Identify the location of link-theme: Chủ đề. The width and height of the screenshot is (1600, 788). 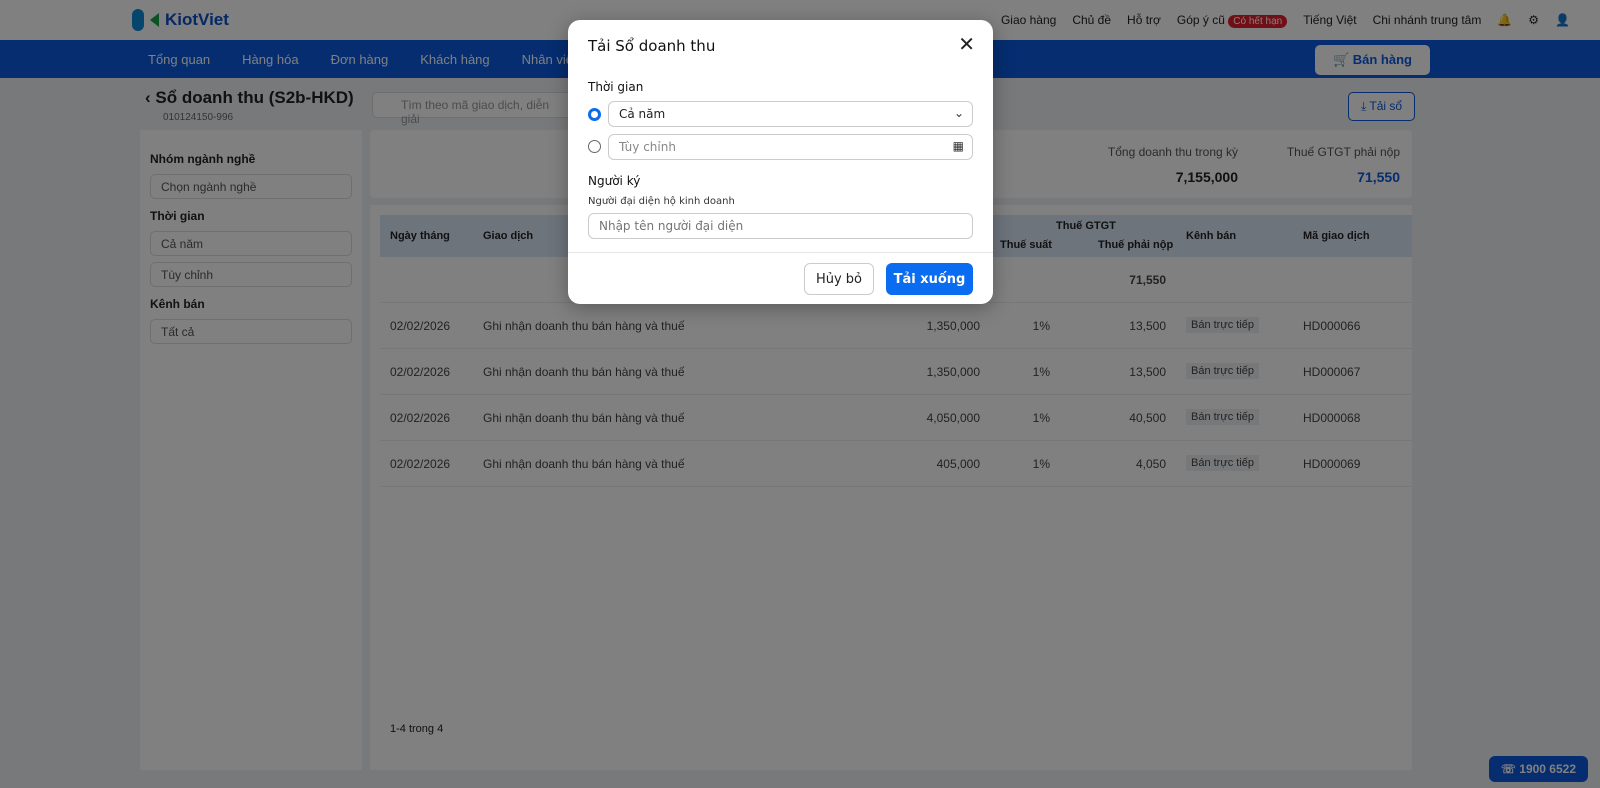
(1091, 20).